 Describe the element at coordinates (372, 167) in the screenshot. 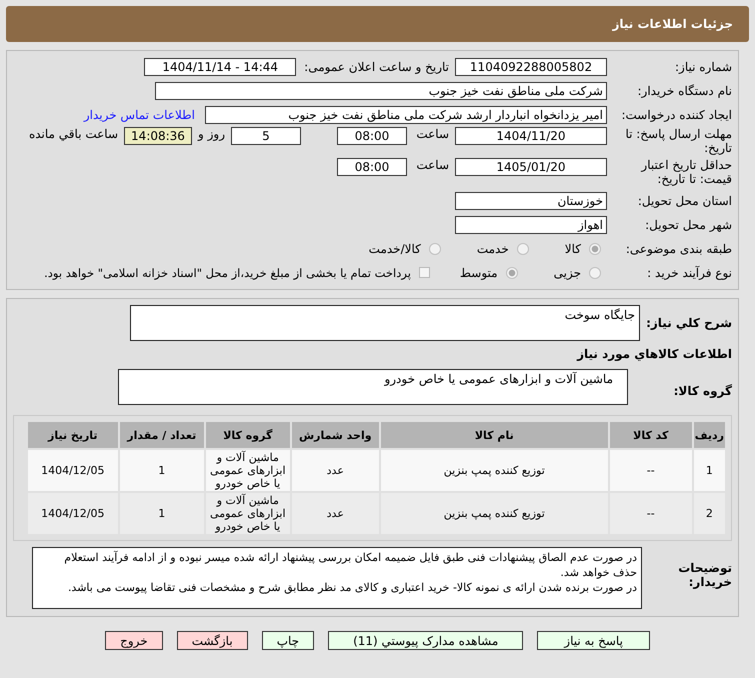

I see `validity-time-field: 08:00` at that location.